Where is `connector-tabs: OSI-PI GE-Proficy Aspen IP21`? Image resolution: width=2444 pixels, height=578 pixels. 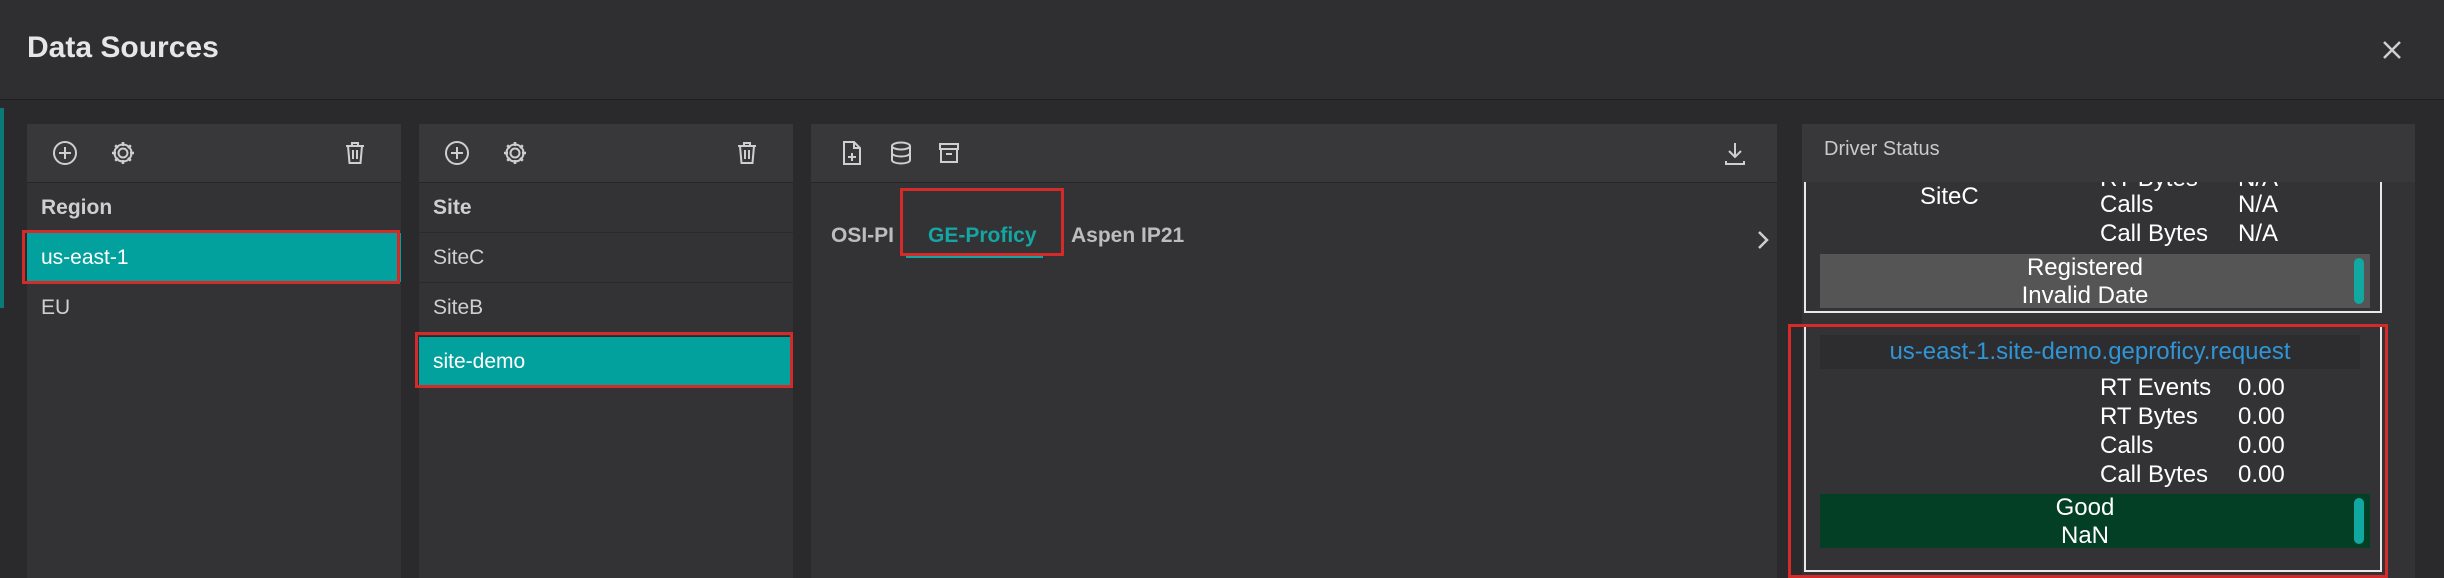 connector-tabs: OSI-PI GE-Proficy Aspen IP21 is located at coordinates (1294, 230).